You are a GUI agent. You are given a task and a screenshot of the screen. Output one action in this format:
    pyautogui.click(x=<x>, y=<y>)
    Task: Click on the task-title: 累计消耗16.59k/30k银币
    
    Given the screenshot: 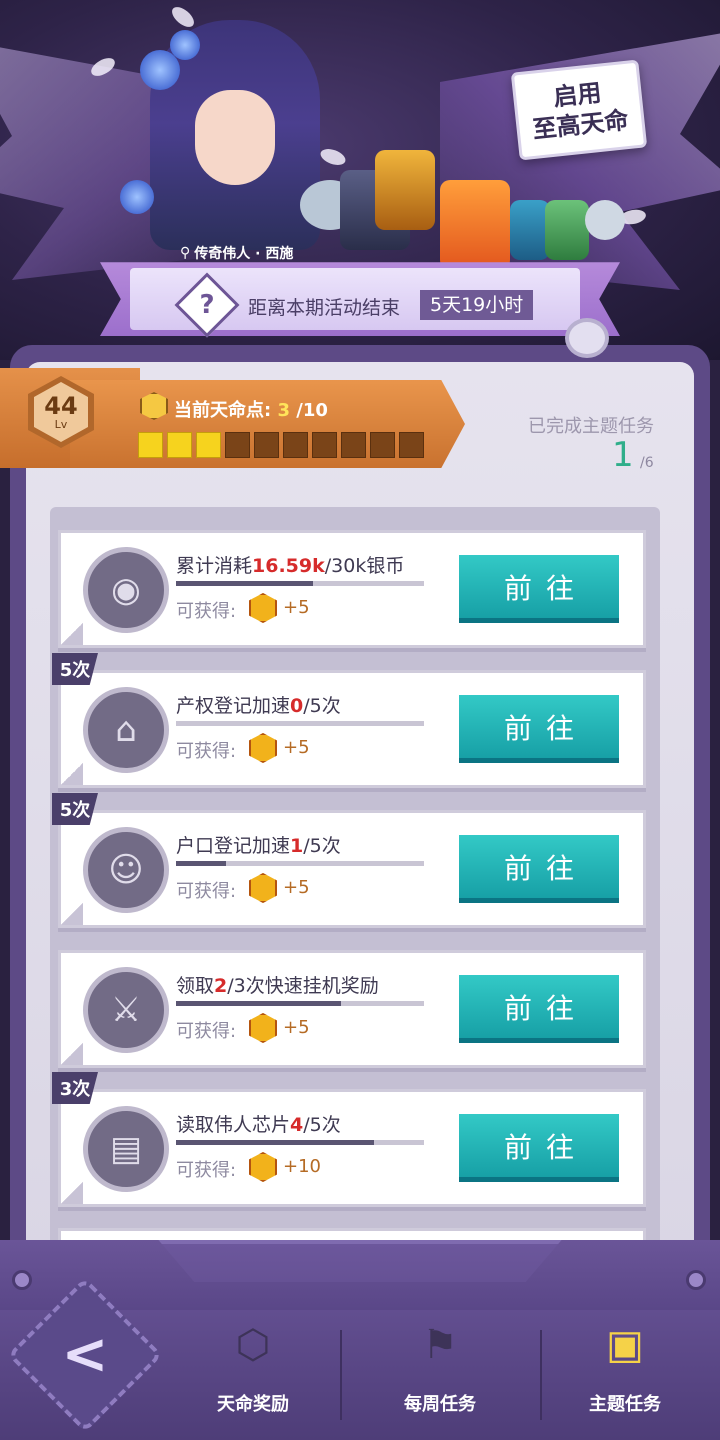 What is the action you would take?
    pyautogui.click(x=290, y=564)
    